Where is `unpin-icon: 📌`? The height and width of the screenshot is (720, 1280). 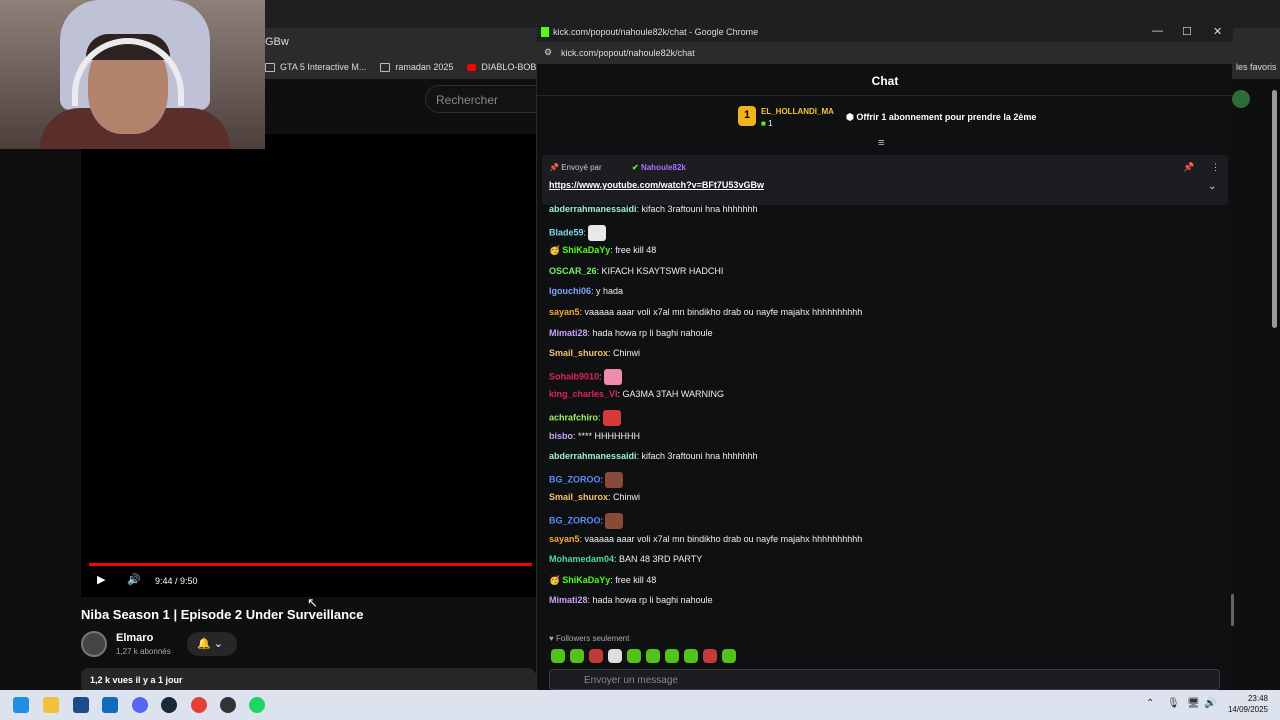
unpin-icon: 📌 is located at coordinates (1188, 167).